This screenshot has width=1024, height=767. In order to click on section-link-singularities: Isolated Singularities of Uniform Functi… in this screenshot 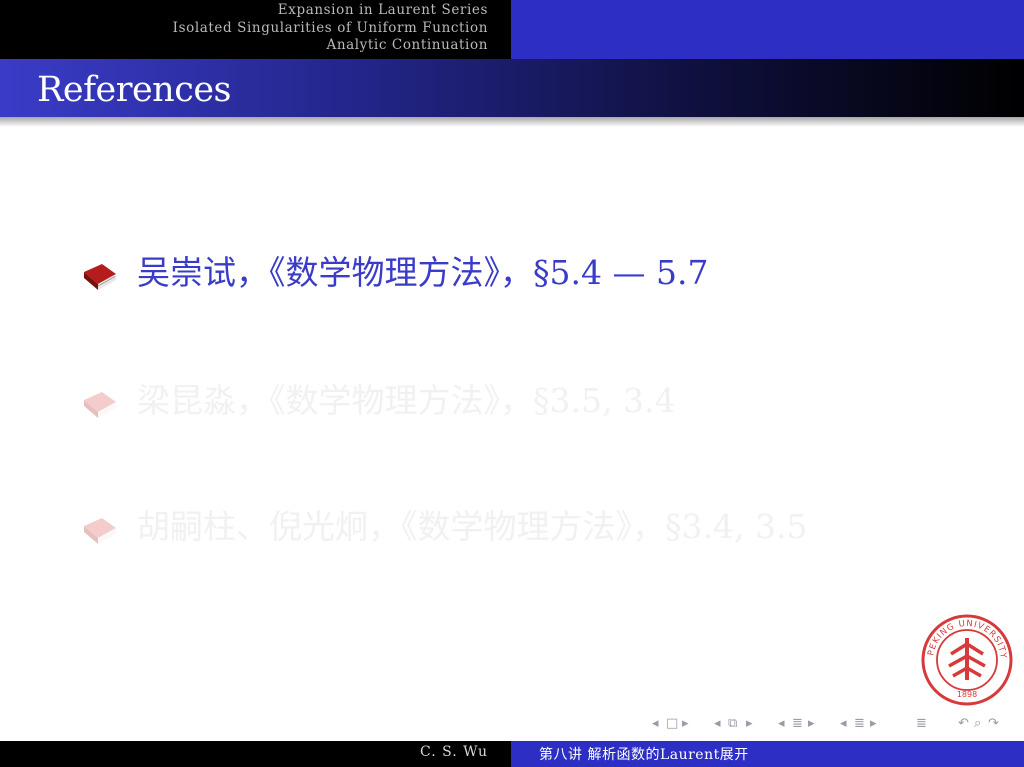, I will do `click(330, 29)`.